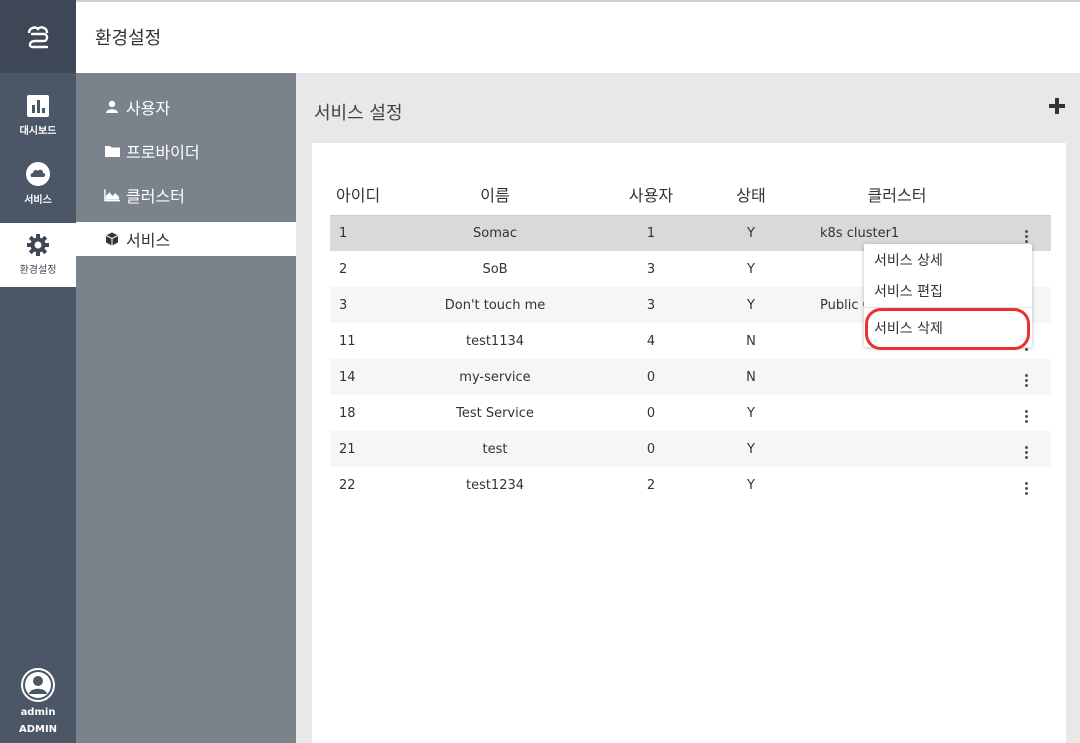 Image resolution: width=1080 pixels, height=743 pixels. I want to click on cube-icon, so click(112, 239).